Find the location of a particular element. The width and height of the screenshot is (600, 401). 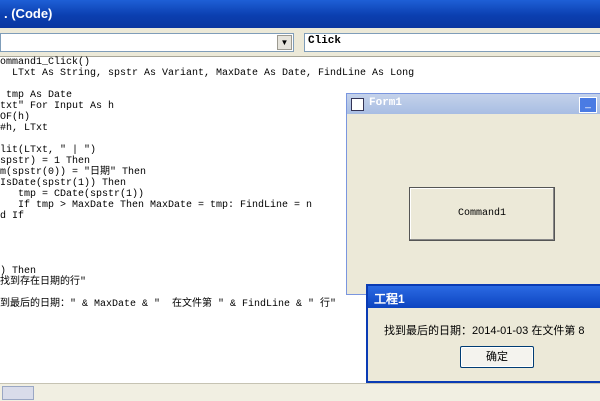

window-title: . (Code) is located at coordinates (28, 13).